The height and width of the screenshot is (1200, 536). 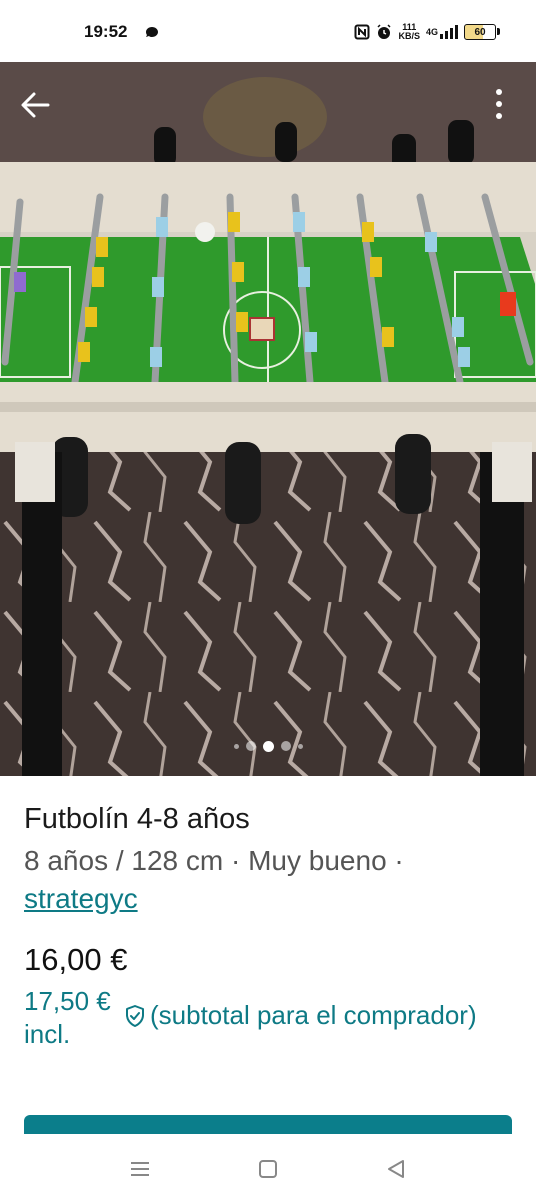 I want to click on status-icons: 111 KB/S 4G 60, so click(x=427, y=32).